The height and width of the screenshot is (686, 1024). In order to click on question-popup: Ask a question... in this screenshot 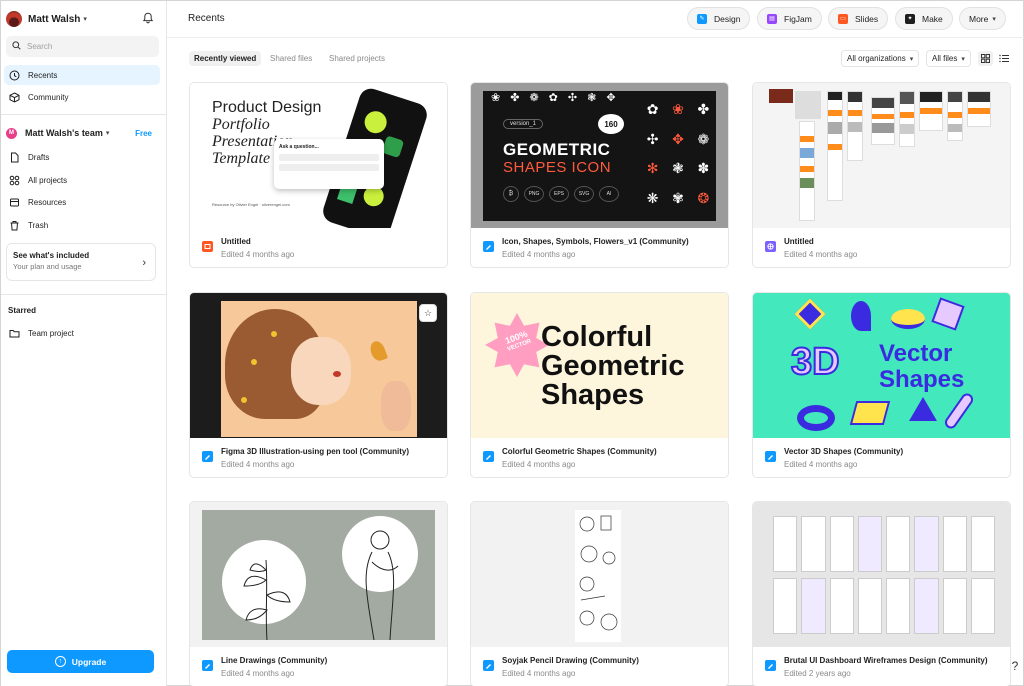, I will do `click(329, 164)`.